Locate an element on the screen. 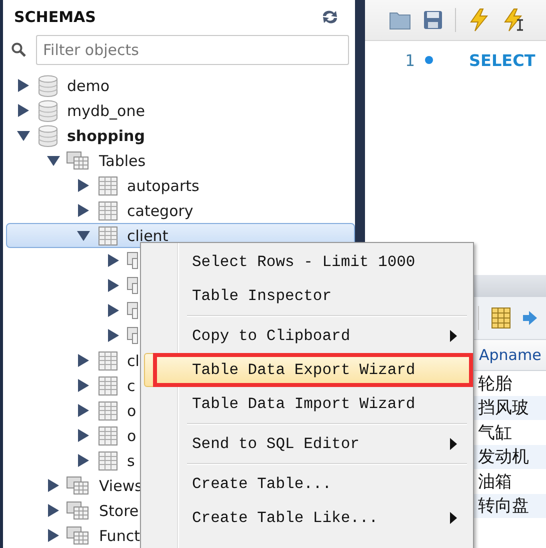  tree-item: shopping is located at coordinates (106, 135).